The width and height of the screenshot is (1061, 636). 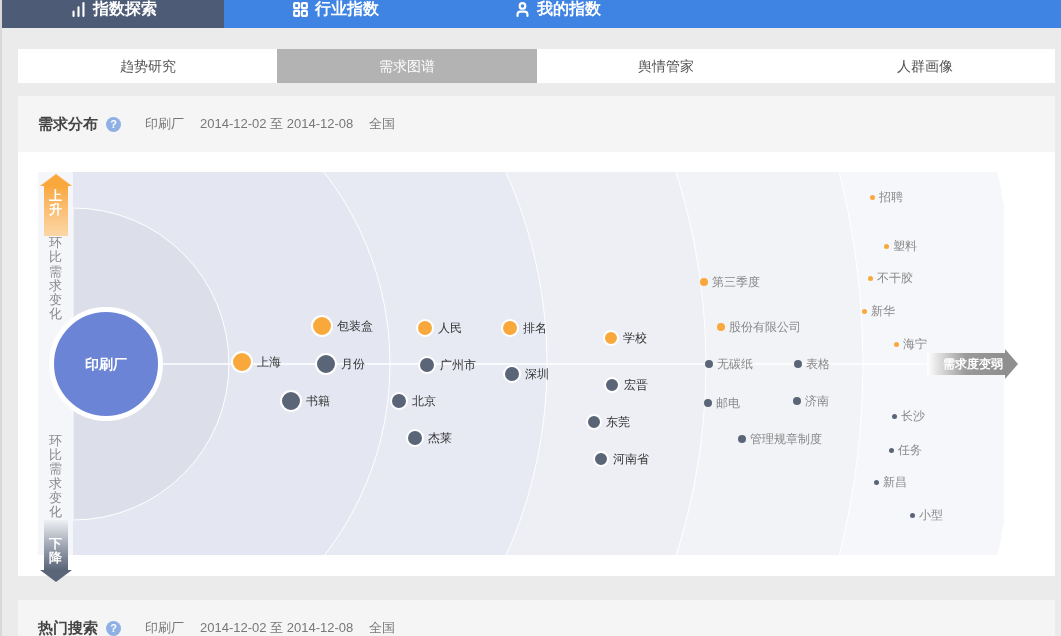 What do you see at coordinates (269, 362) in the screenshot?
I see `keyword-label: 上海` at bounding box center [269, 362].